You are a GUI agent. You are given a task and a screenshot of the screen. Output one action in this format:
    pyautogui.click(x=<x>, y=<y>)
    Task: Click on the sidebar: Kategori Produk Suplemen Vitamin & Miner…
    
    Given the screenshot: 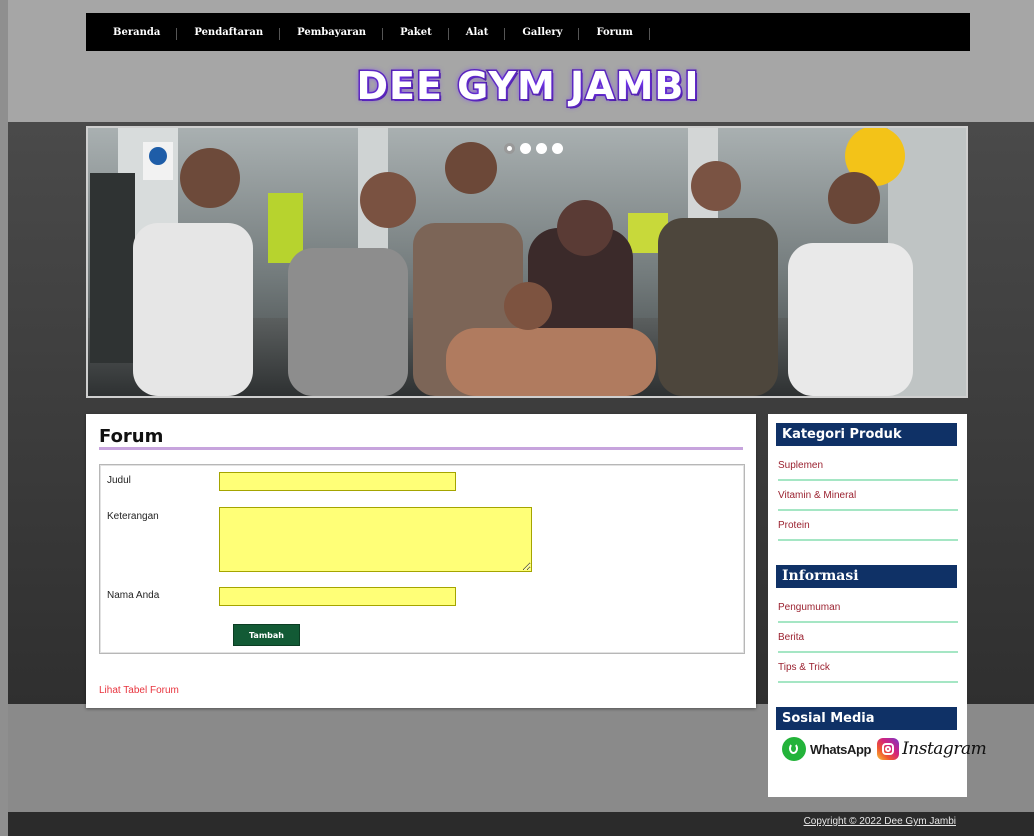 What is the action you would take?
    pyautogui.click(x=877, y=605)
    